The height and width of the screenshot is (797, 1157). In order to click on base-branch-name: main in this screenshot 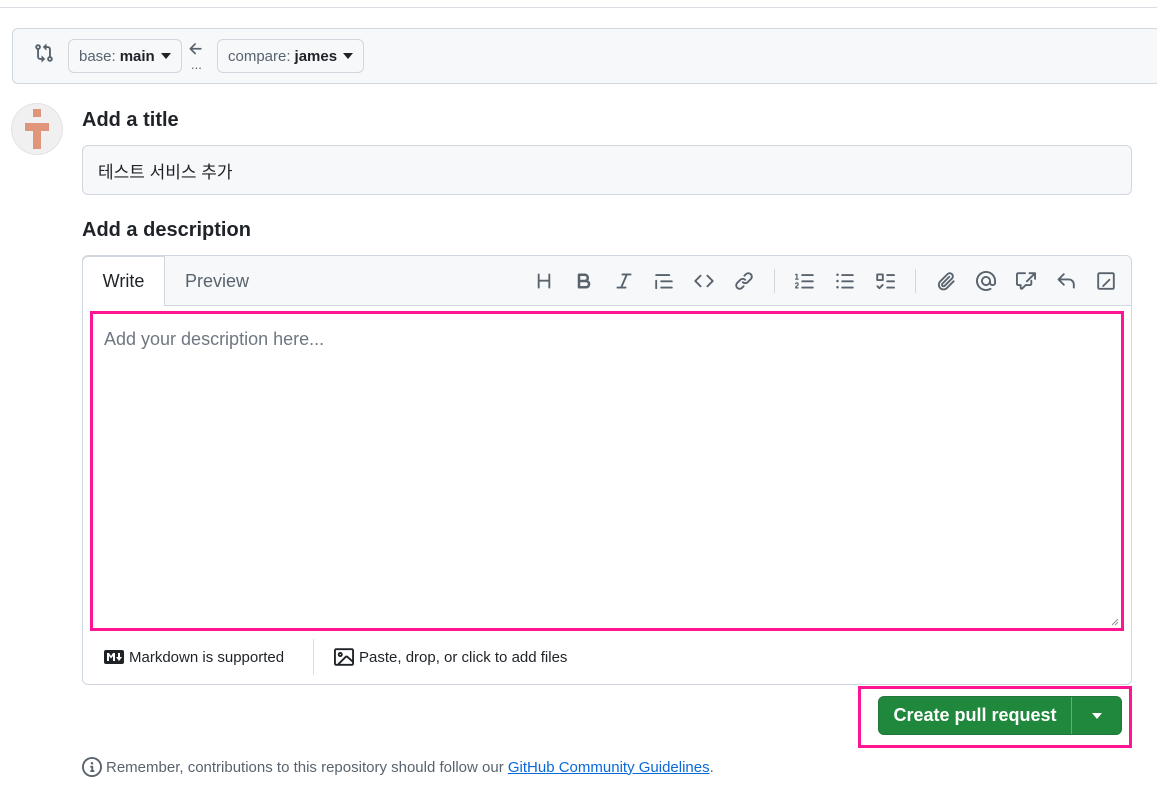, I will do `click(137, 56)`.